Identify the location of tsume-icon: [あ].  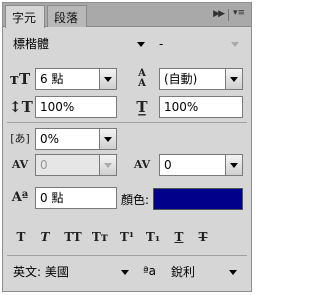
(20, 138).